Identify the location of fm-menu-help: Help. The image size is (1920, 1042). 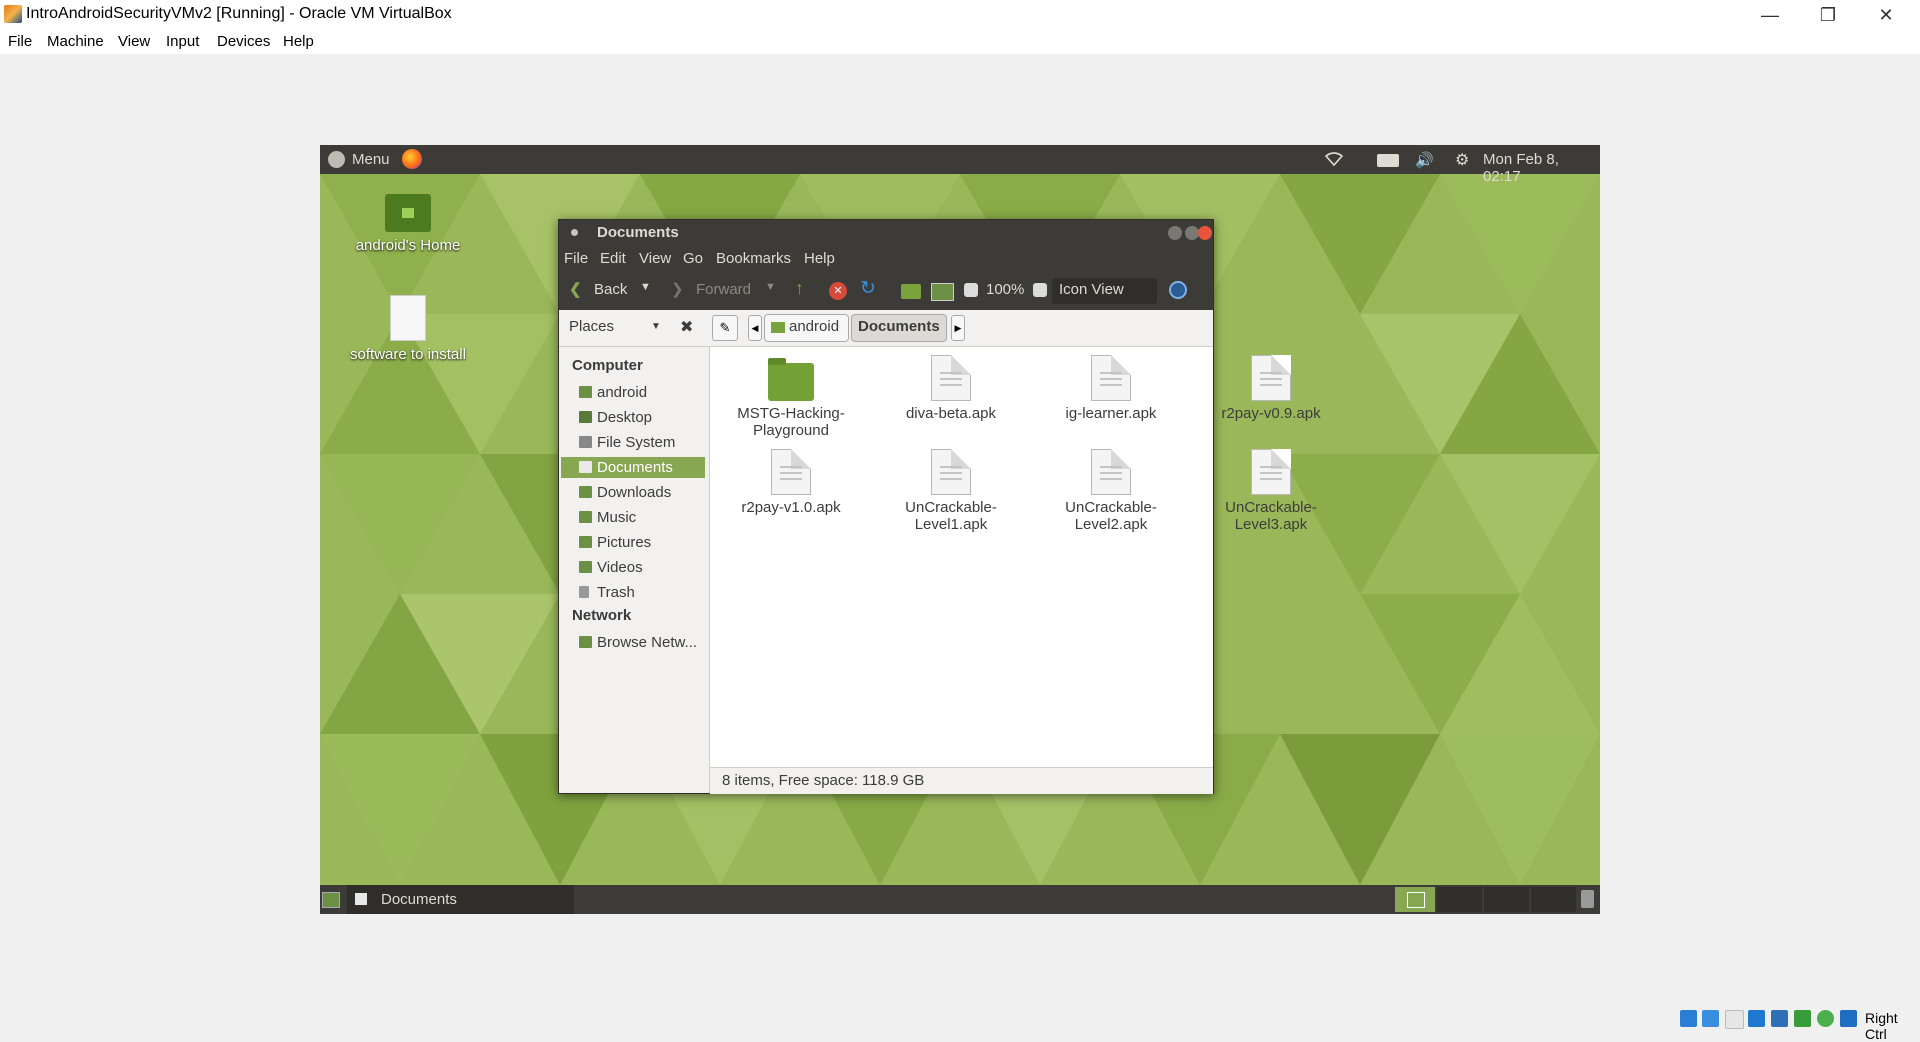
(819, 258).